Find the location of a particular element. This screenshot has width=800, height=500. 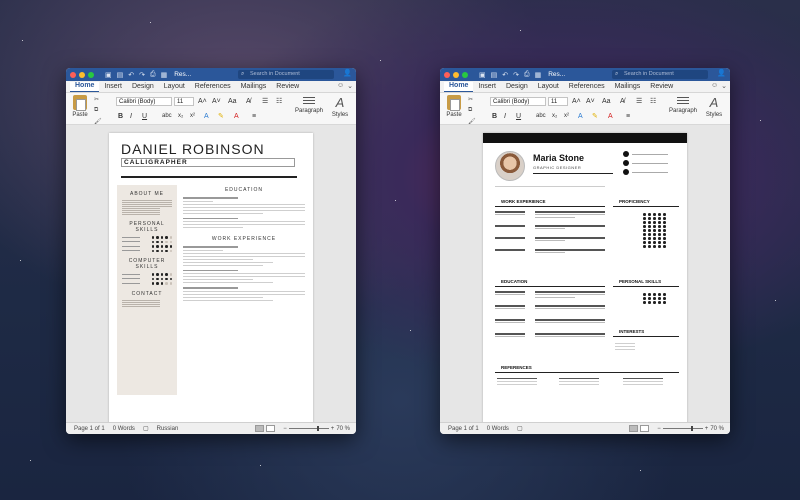

language-label: Russian is located at coordinates (168, 429).